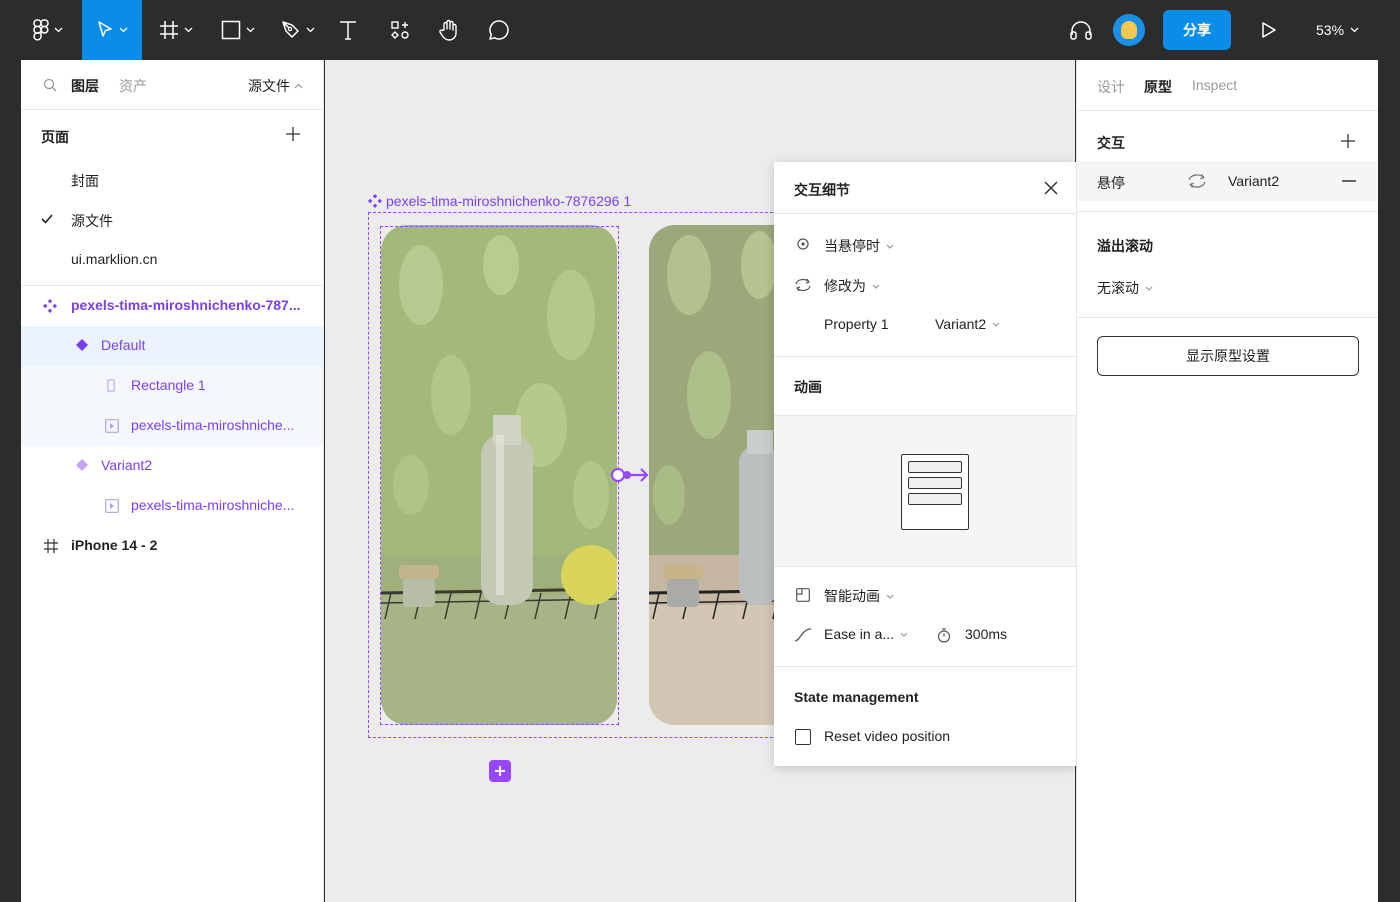  Describe the element at coordinates (986, 634) in the screenshot. I see `duration-input: 300ms` at that location.